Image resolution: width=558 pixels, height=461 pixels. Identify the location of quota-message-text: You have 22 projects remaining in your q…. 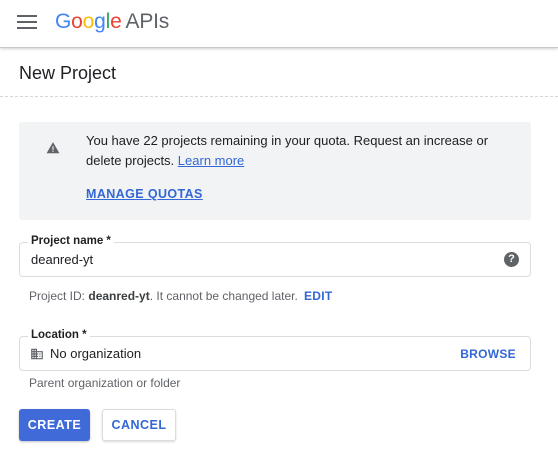
(287, 150).